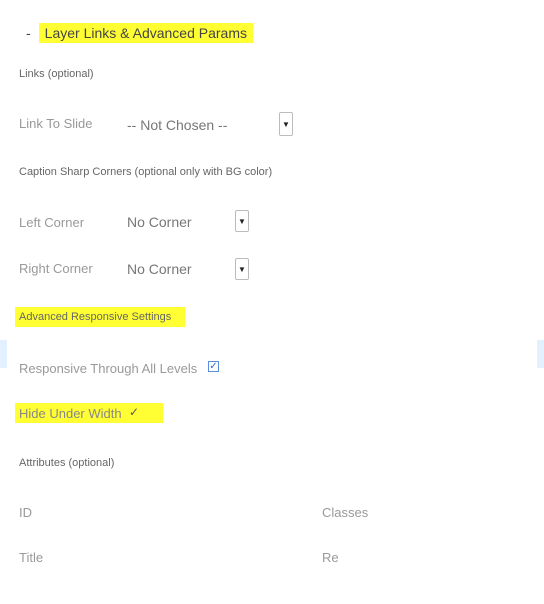 This screenshot has height=604, width=544. Describe the element at coordinates (330, 557) in the screenshot. I see `rel-label: Re` at that location.